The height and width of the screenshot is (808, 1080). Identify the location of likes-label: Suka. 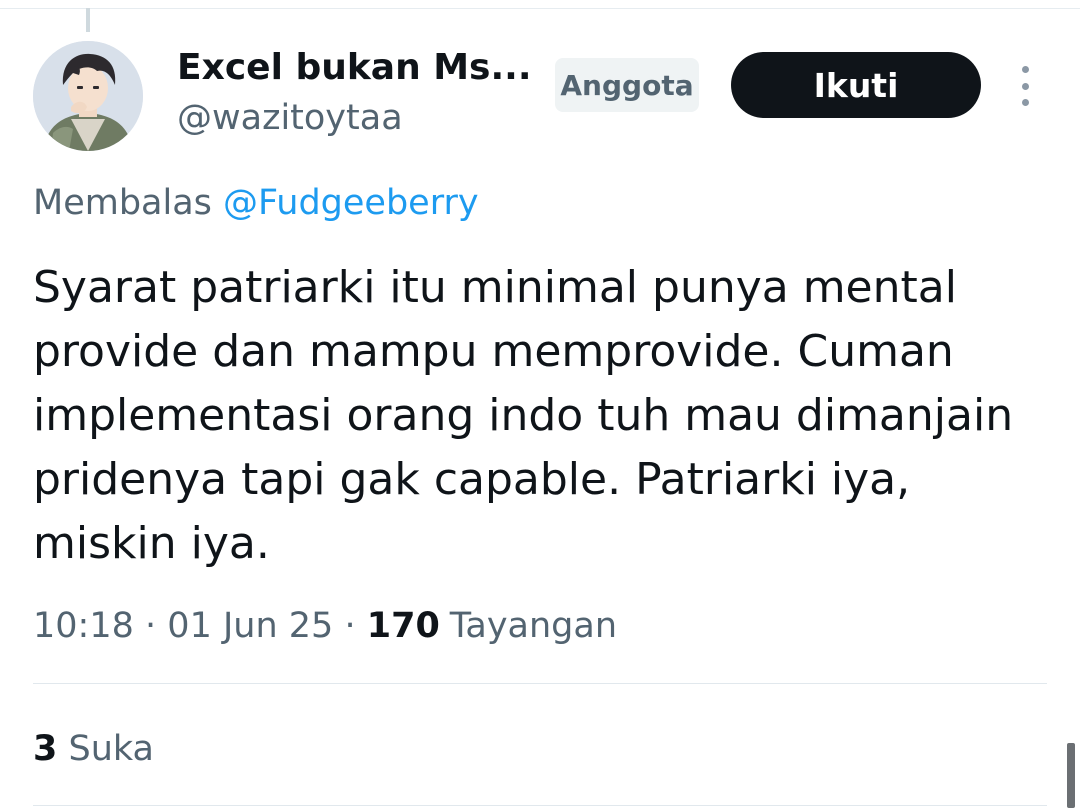
(111, 749).